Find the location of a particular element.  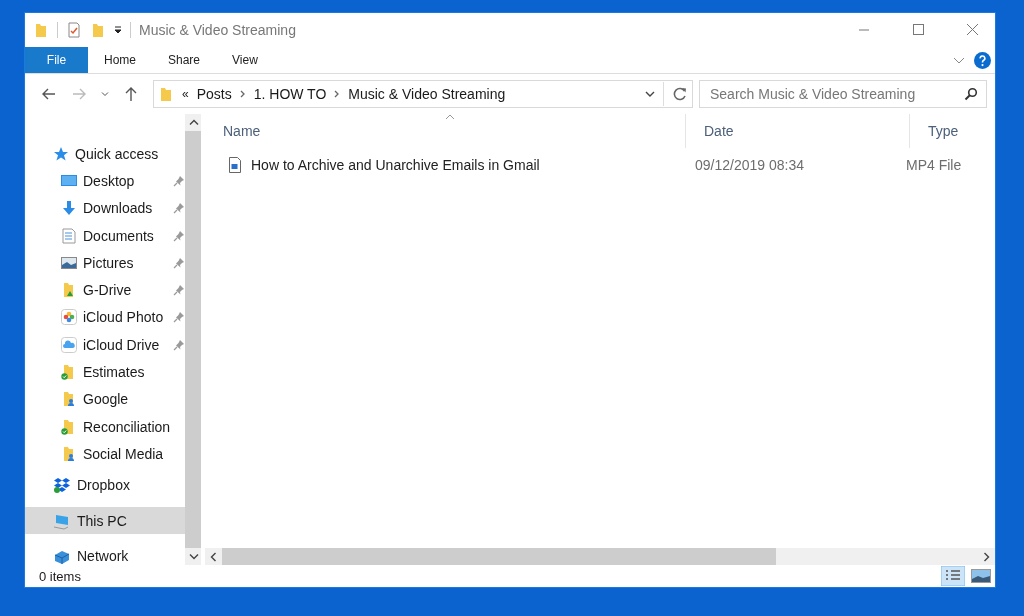

nav-label: Documents is located at coordinates (119, 235).